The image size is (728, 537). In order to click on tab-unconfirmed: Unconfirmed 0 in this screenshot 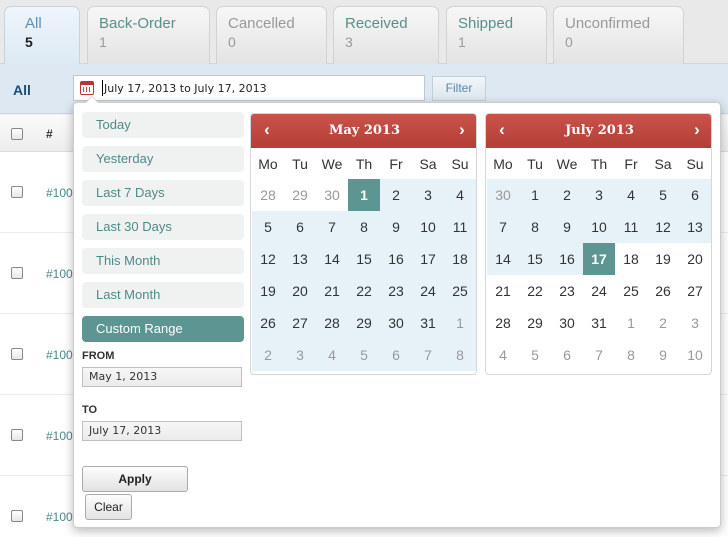, I will do `click(618, 35)`.